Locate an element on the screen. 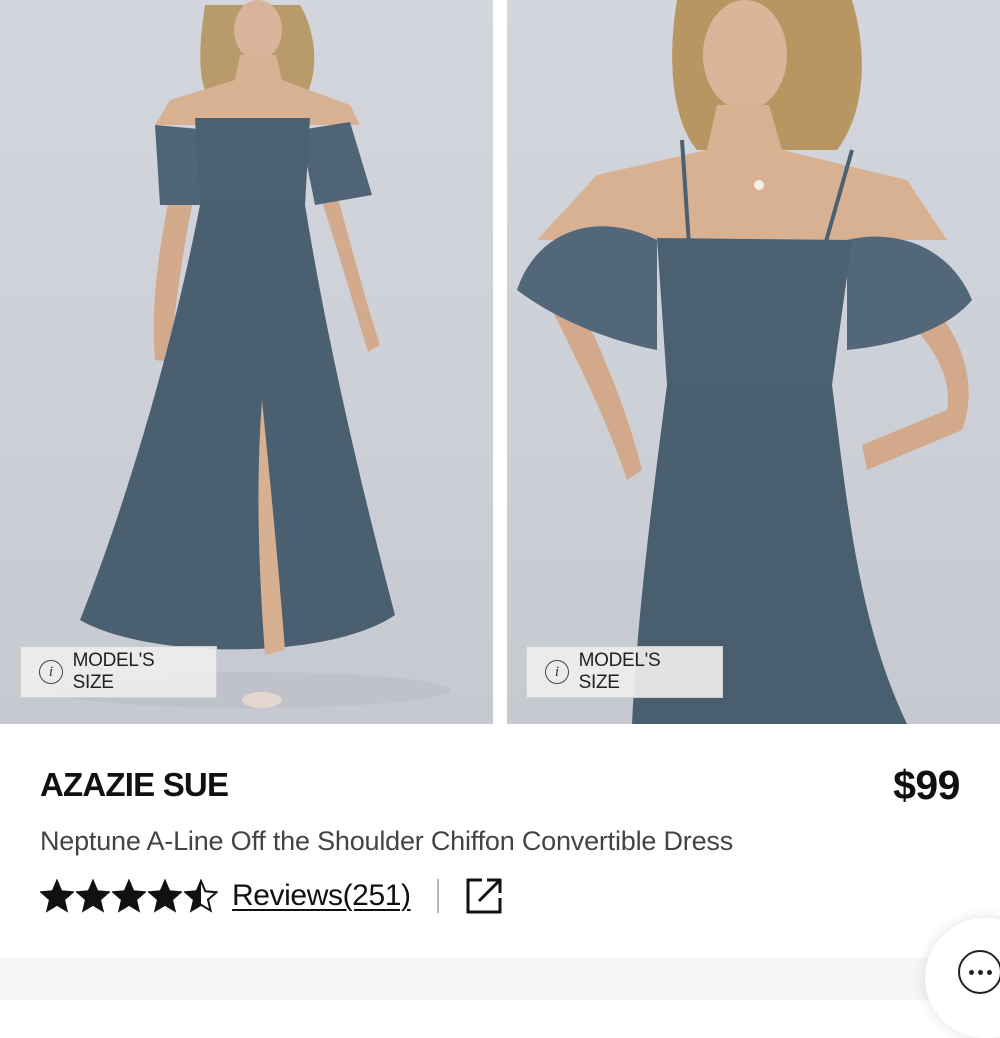 The height and width of the screenshot is (1038, 1000). rating-row: Reviews(251) is located at coordinates (271, 896).